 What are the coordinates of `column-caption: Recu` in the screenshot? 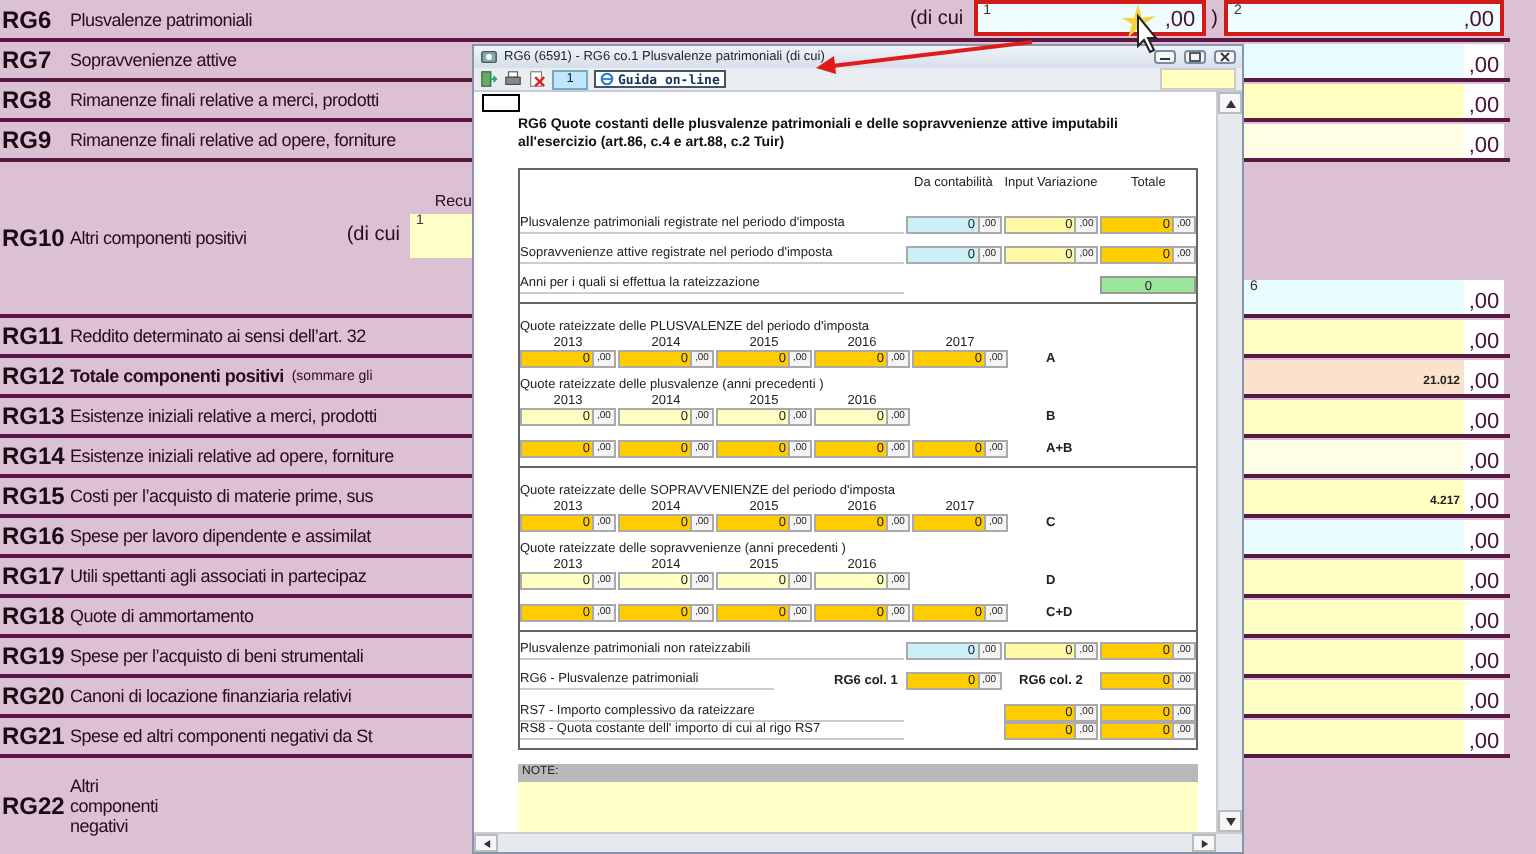 It's located at (453, 200).